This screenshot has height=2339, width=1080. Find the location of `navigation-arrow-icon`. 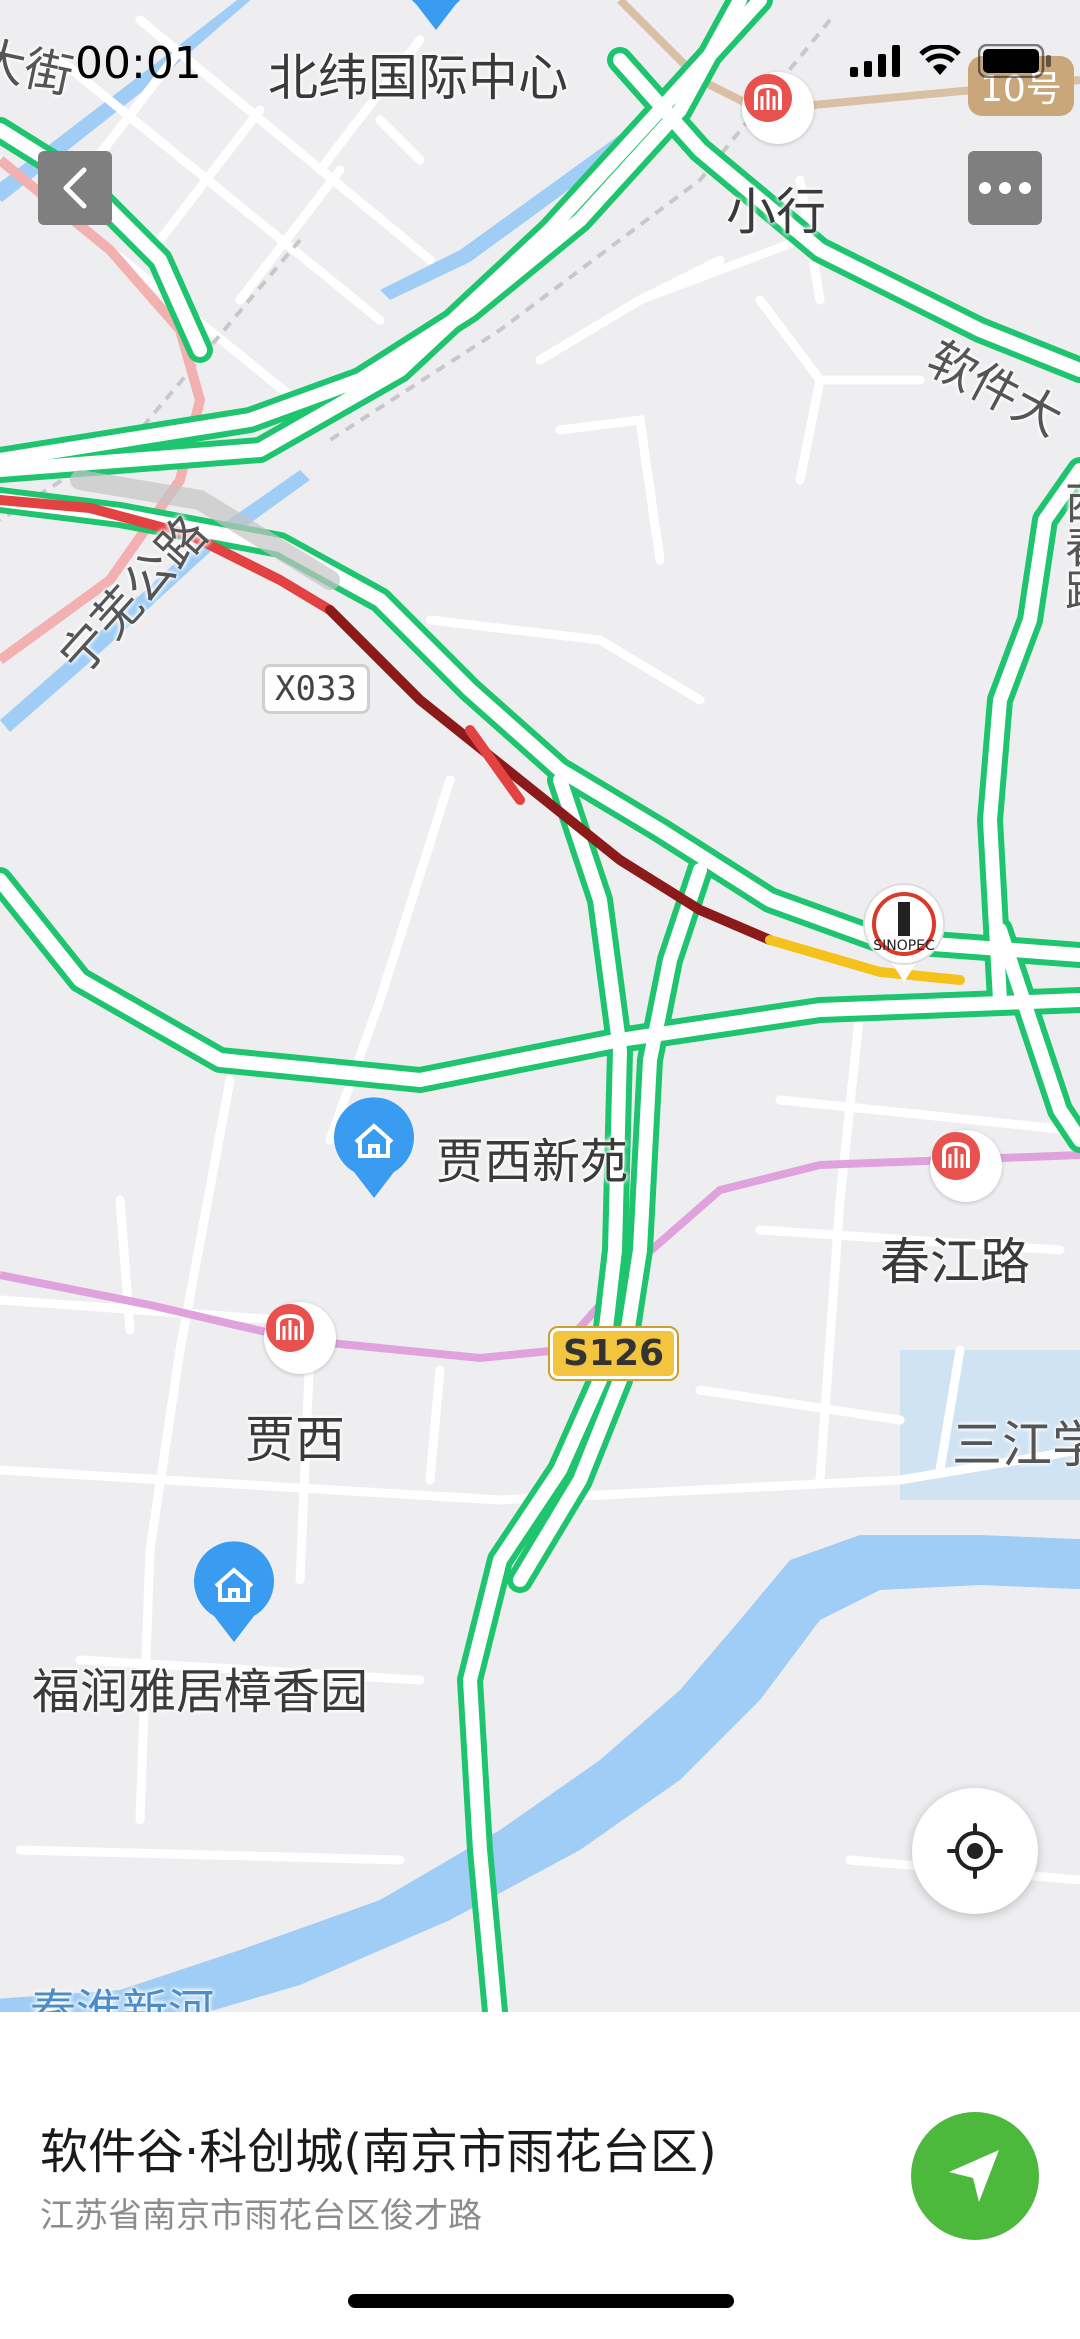

navigation-arrow-icon is located at coordinates (974, 2176).